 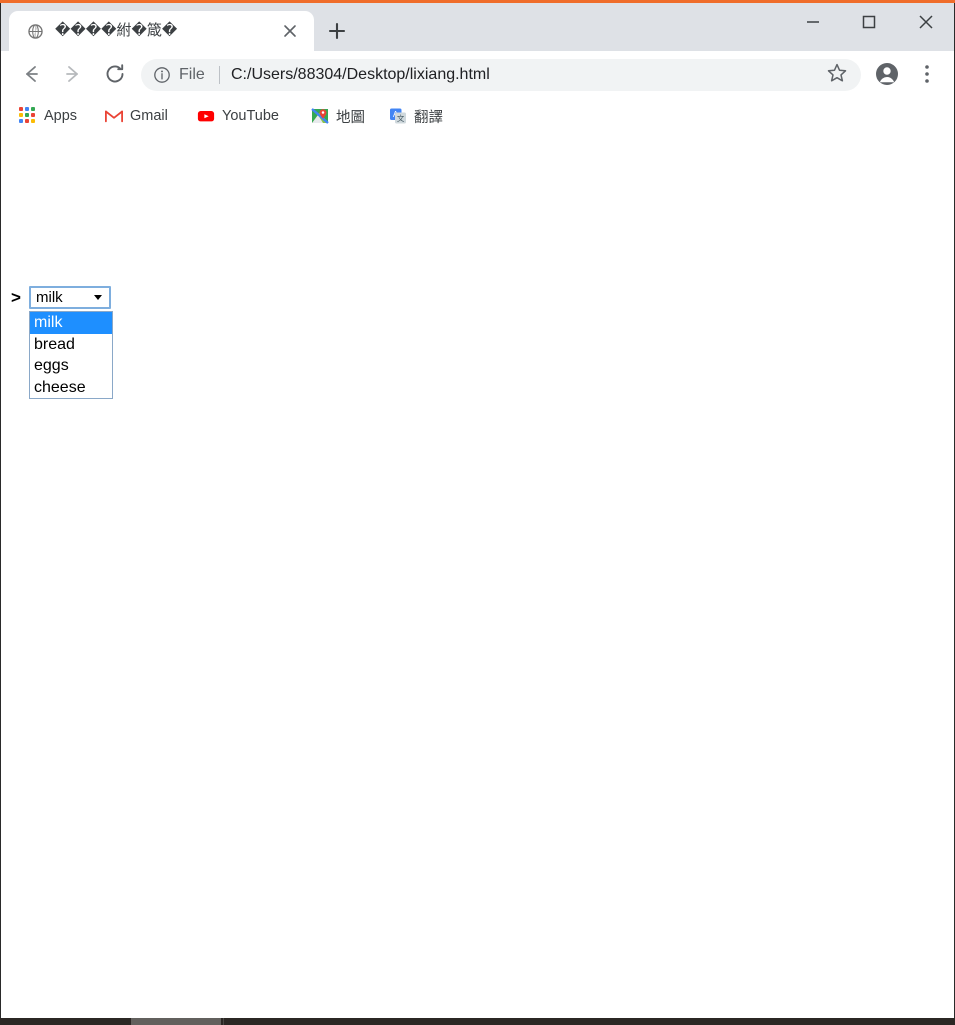 I want to click on omnibox-divider, so click(x=219, y=75).